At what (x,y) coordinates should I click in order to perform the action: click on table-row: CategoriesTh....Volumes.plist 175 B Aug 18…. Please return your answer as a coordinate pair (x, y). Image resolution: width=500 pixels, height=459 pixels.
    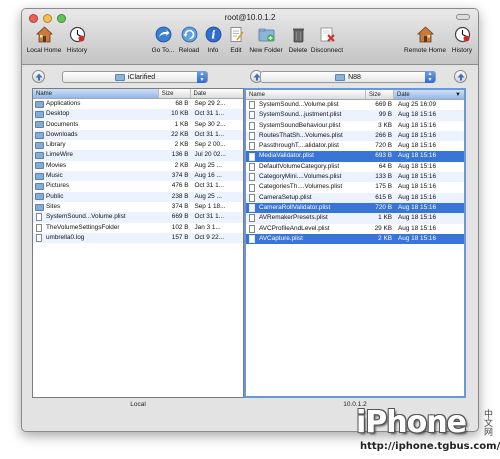
    Looking at the image, I should click on (355, 187).